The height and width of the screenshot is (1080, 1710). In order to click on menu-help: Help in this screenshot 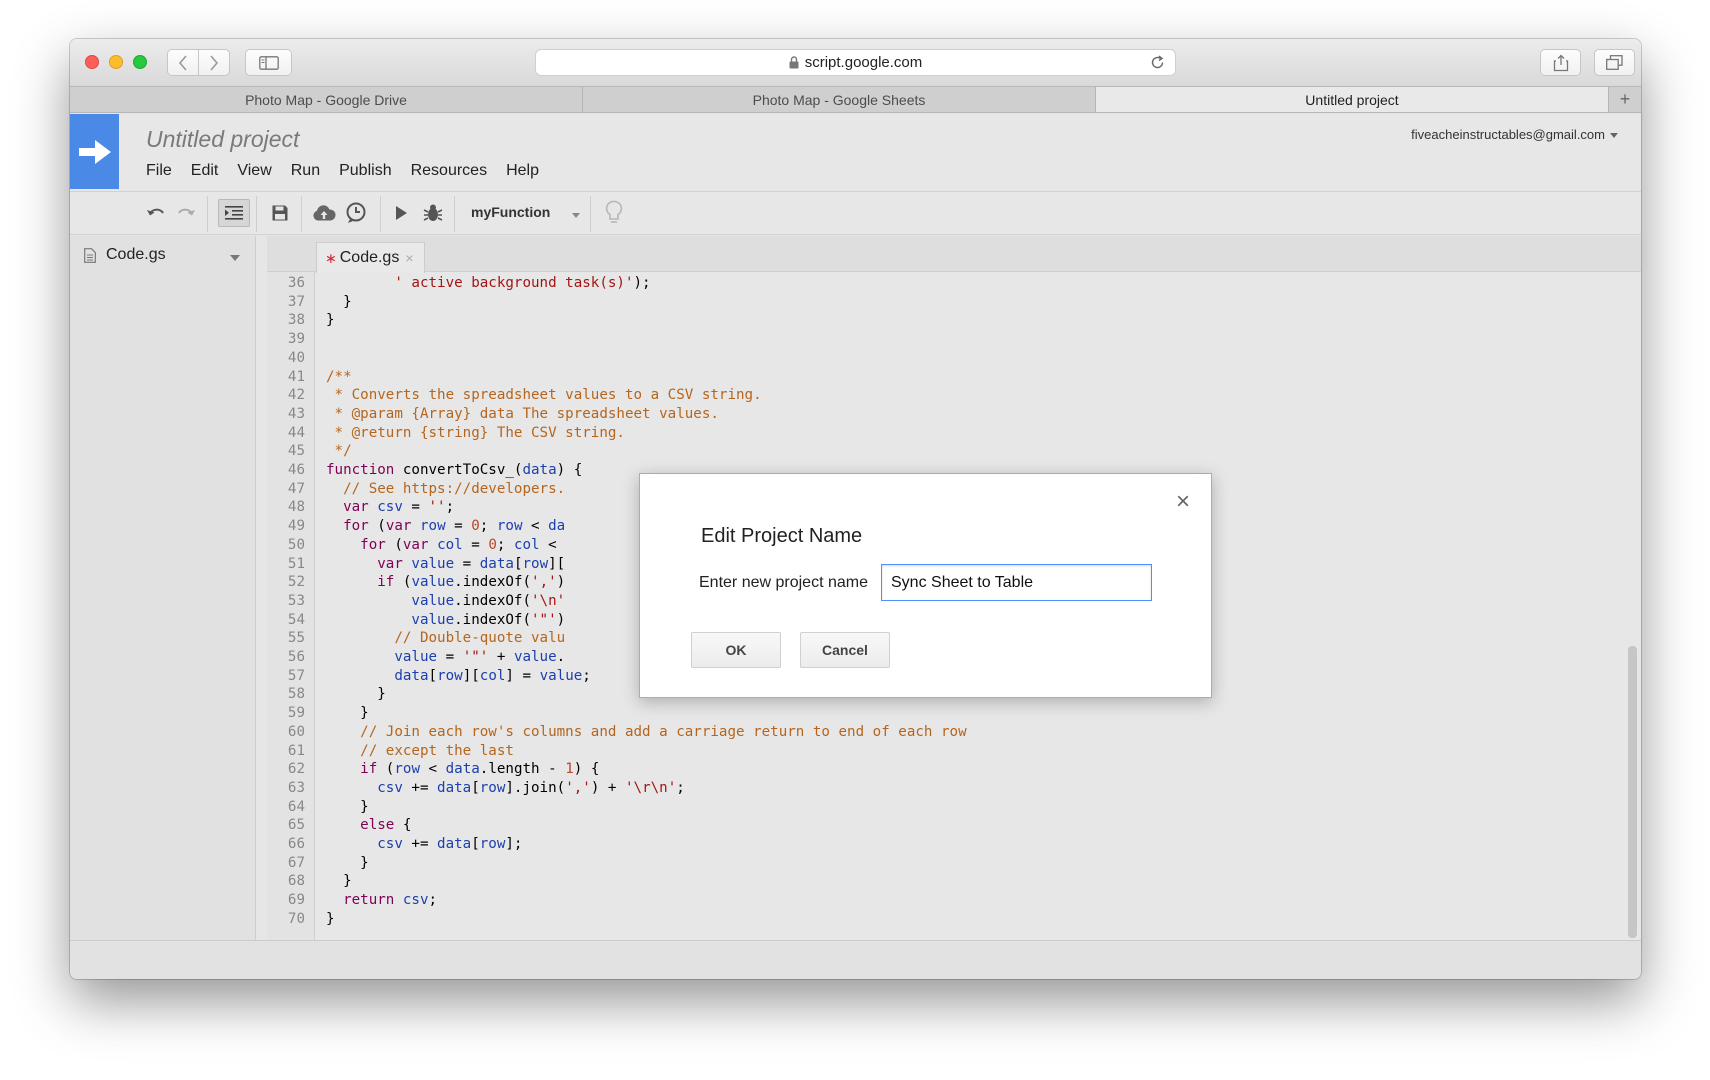, I will do `click(522, 171)`.